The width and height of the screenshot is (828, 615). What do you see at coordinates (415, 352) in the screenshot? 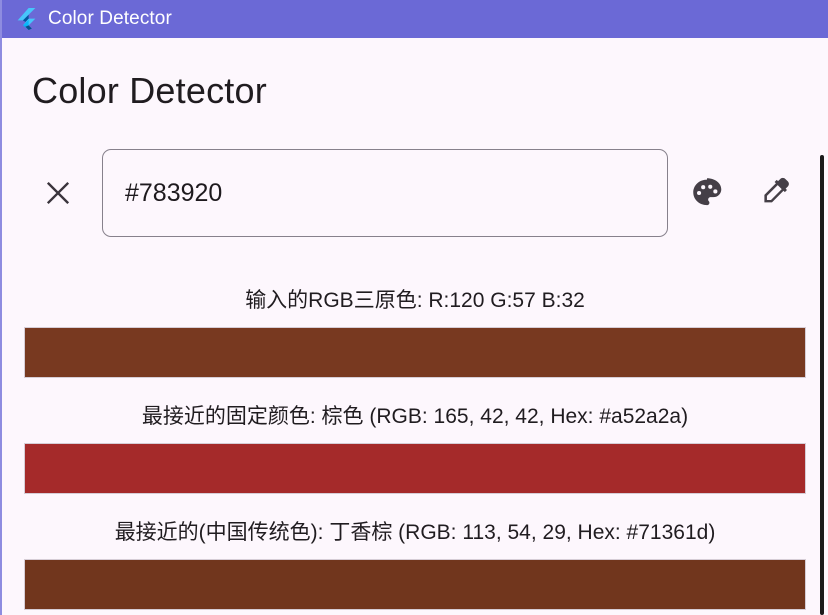
I see `input-color-swatch` at bounding box center [415, 352].